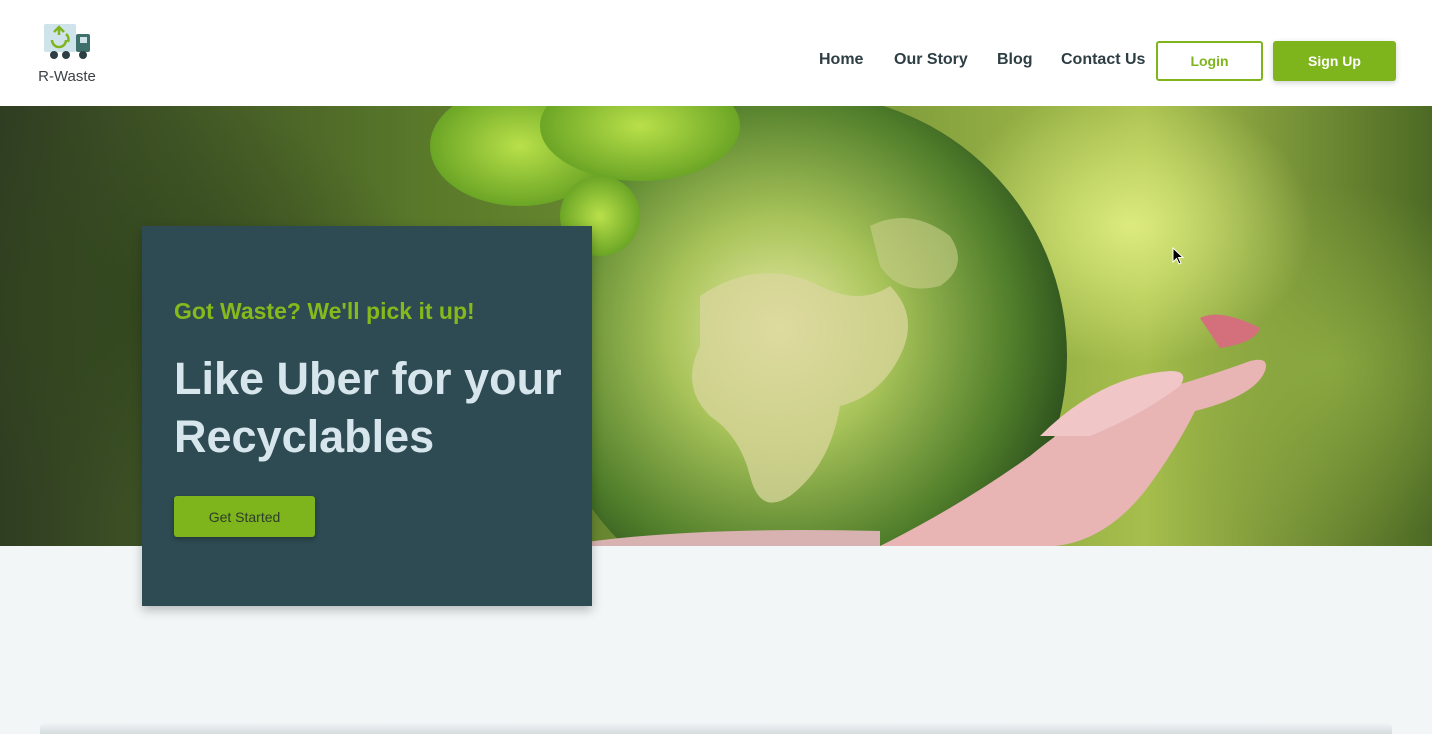  Describe the element at coordinates (368, 407) in the screenshot. I see `hero-title: Like Uber for your Recyclables` at that location.